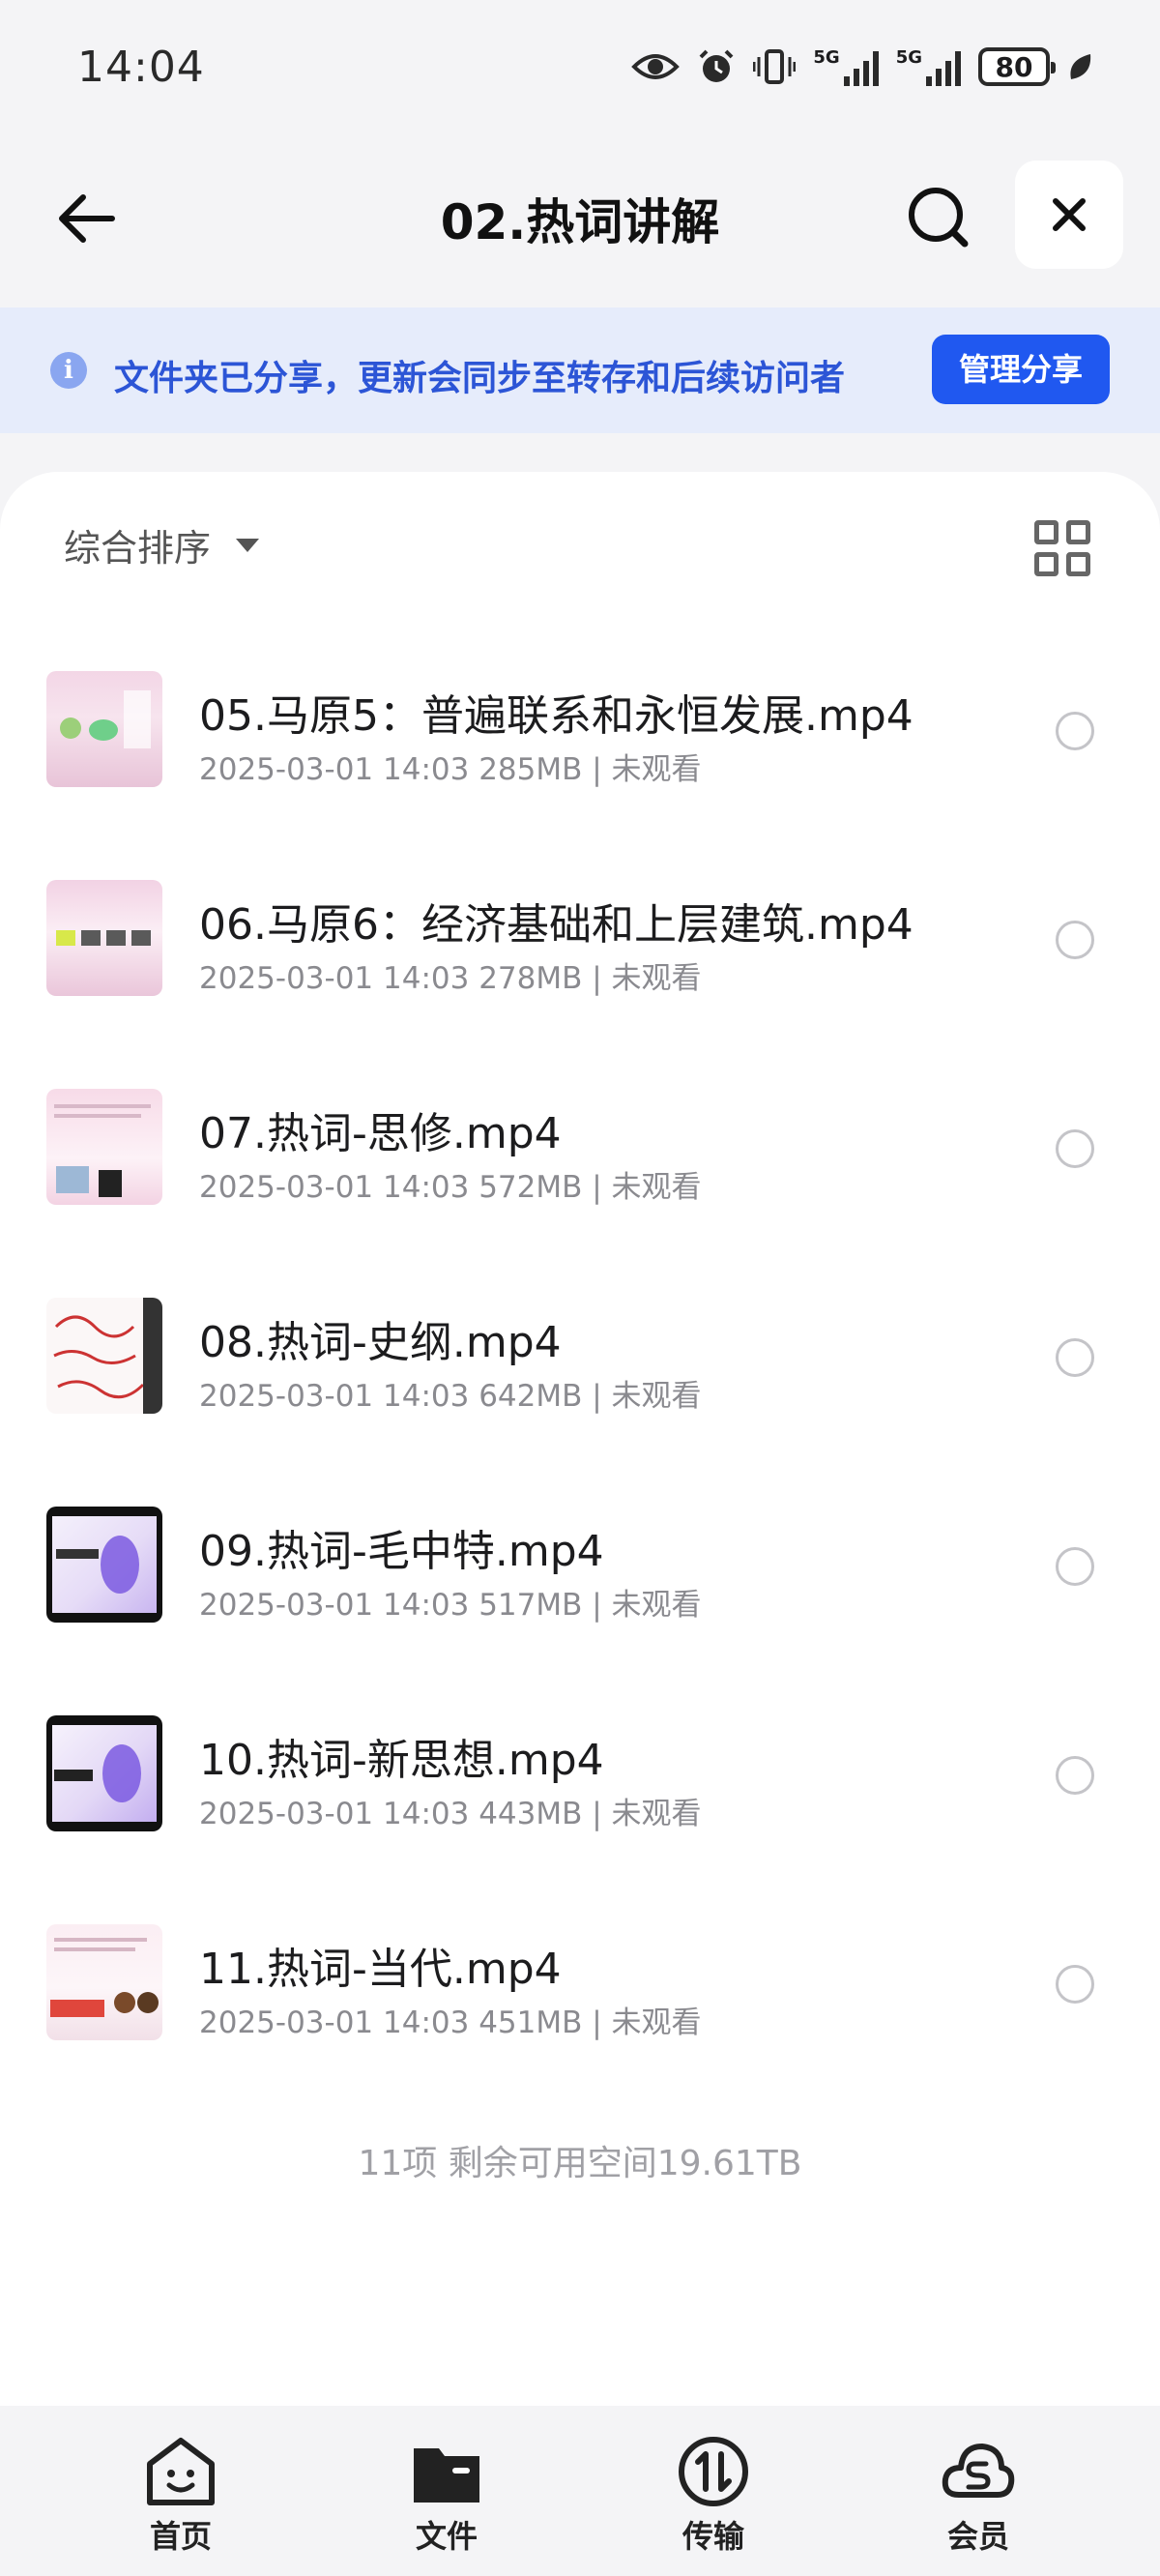  I want to click on sort-label: 综合排序, so click(138, 548).